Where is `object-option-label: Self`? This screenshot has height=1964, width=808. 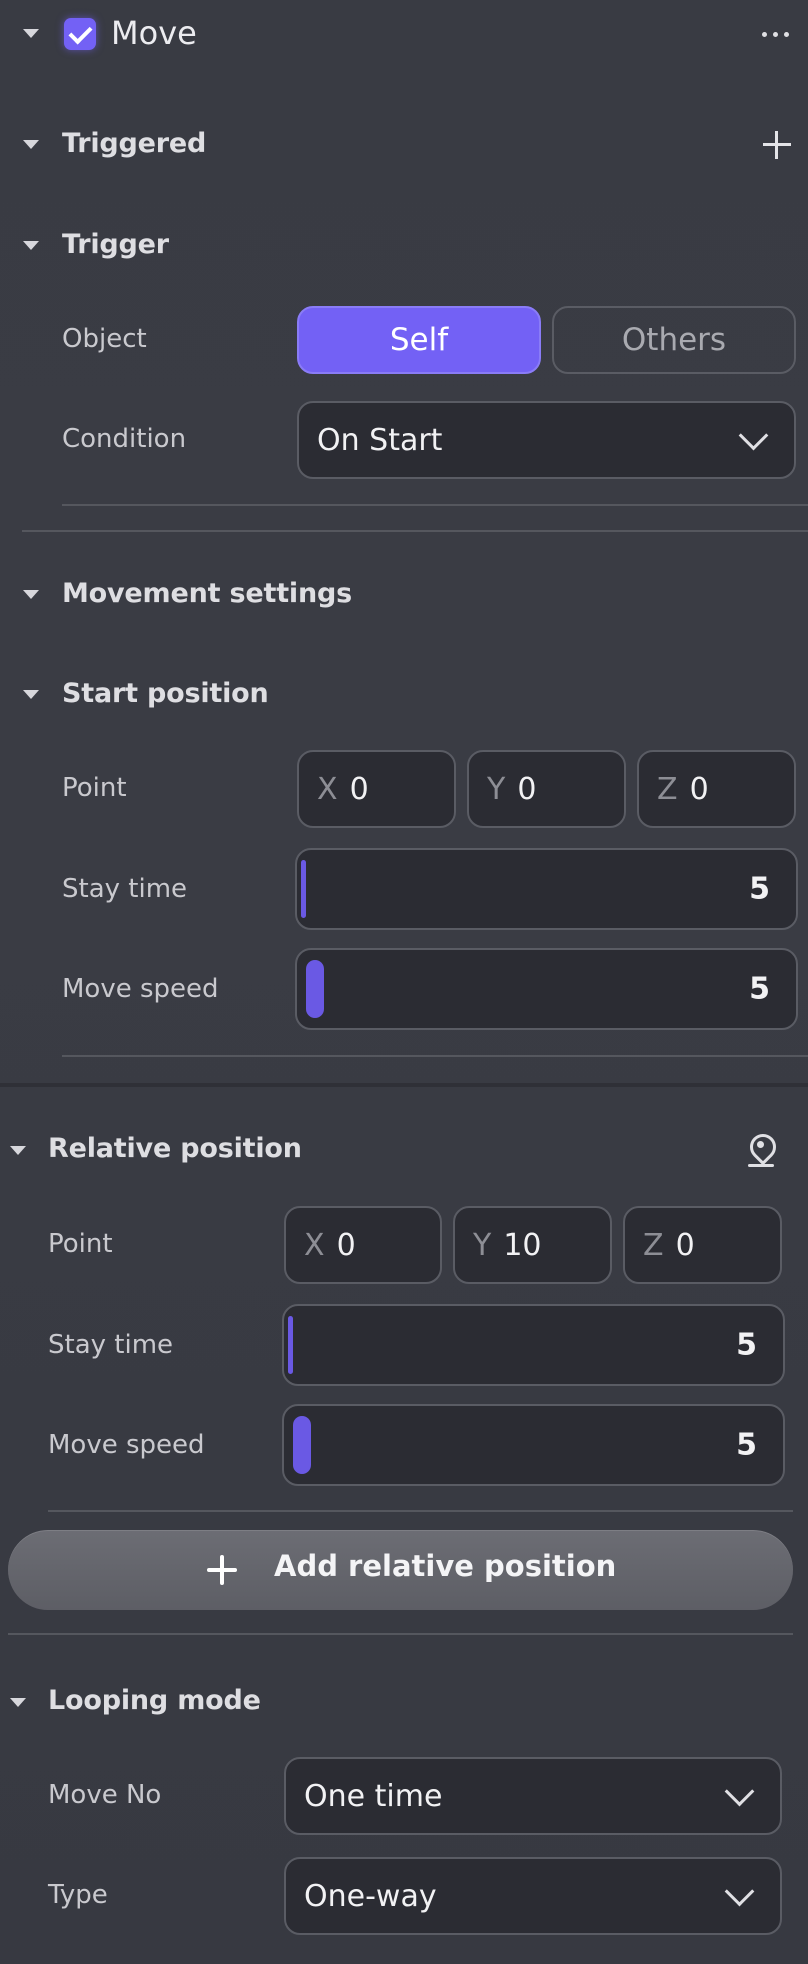 object-option-label: Self is located at coordinates (419, 340).